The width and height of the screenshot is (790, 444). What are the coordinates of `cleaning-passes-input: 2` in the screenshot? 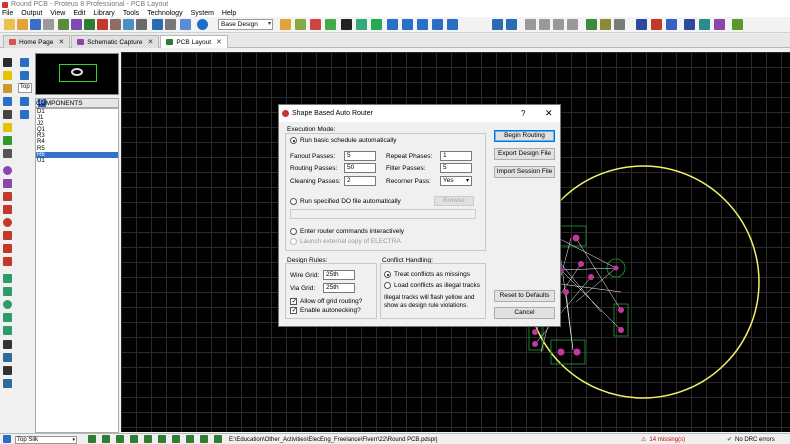 It's located at (360, 181).